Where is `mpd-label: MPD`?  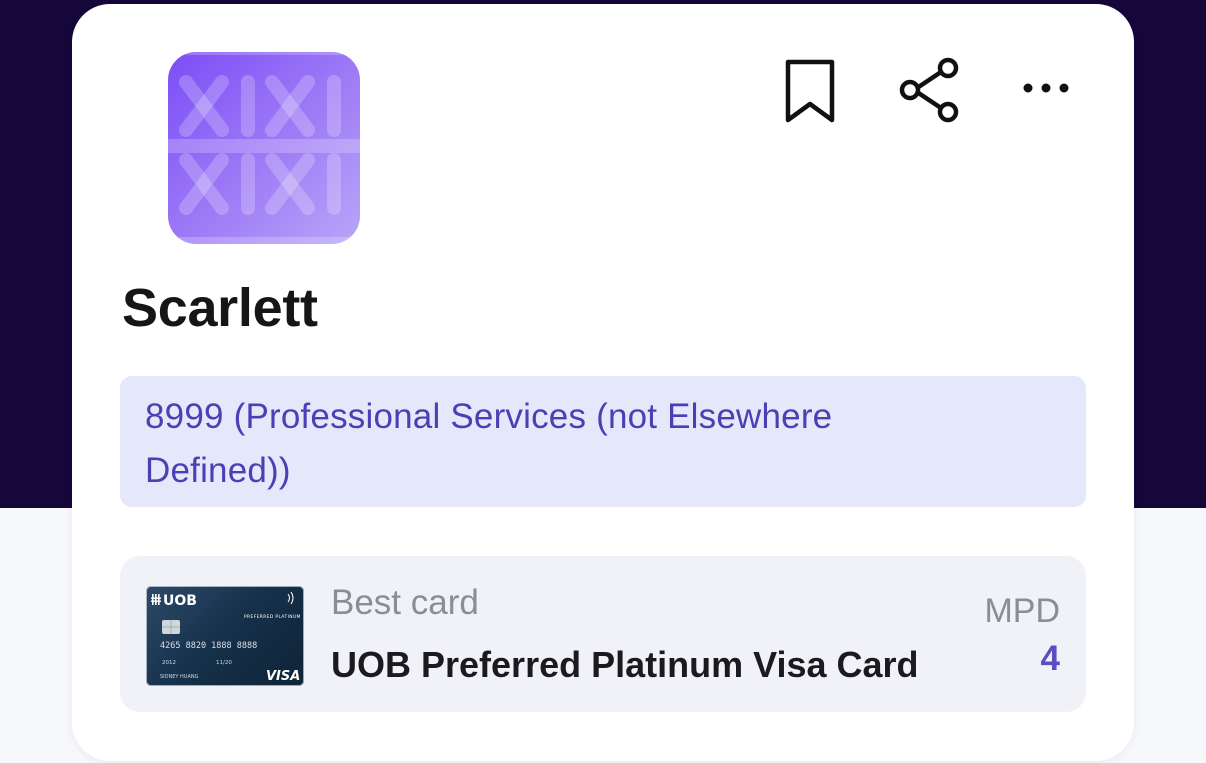
mpd-label: MPD is located at coordinates (1022, 611).